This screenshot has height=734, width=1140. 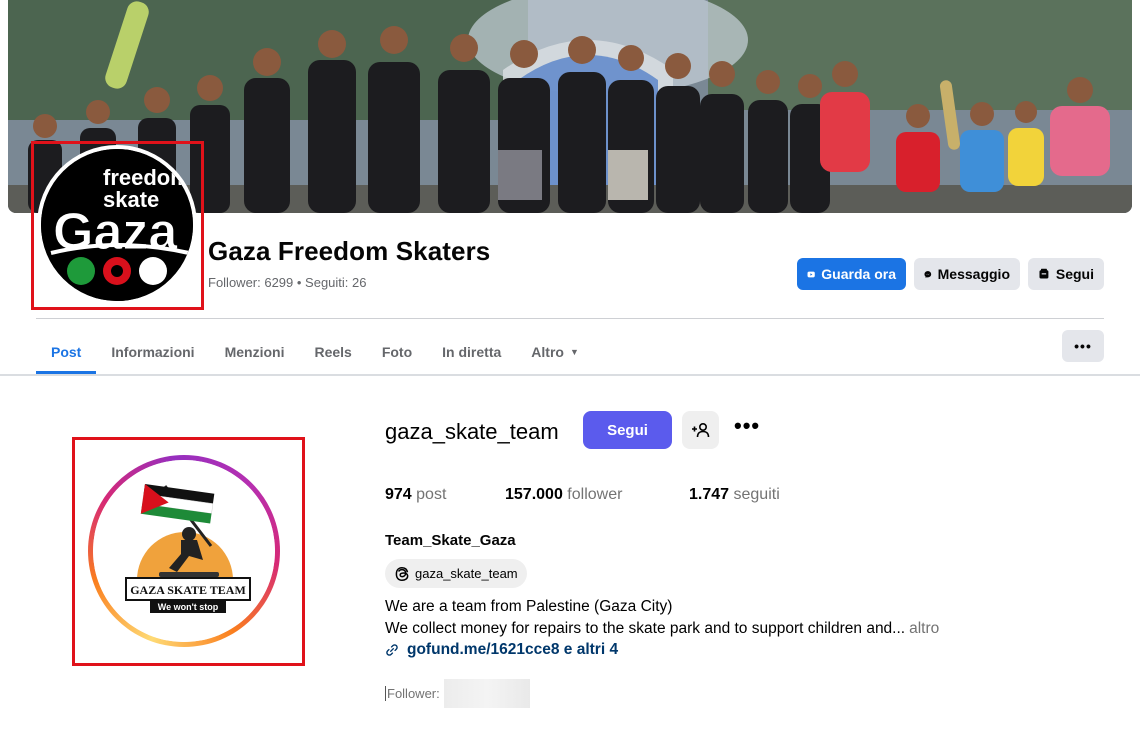 What do you see at coordinates (1044, 273) in the screenshot?
I see `follow-icon` at bounding box center [1044, 273].